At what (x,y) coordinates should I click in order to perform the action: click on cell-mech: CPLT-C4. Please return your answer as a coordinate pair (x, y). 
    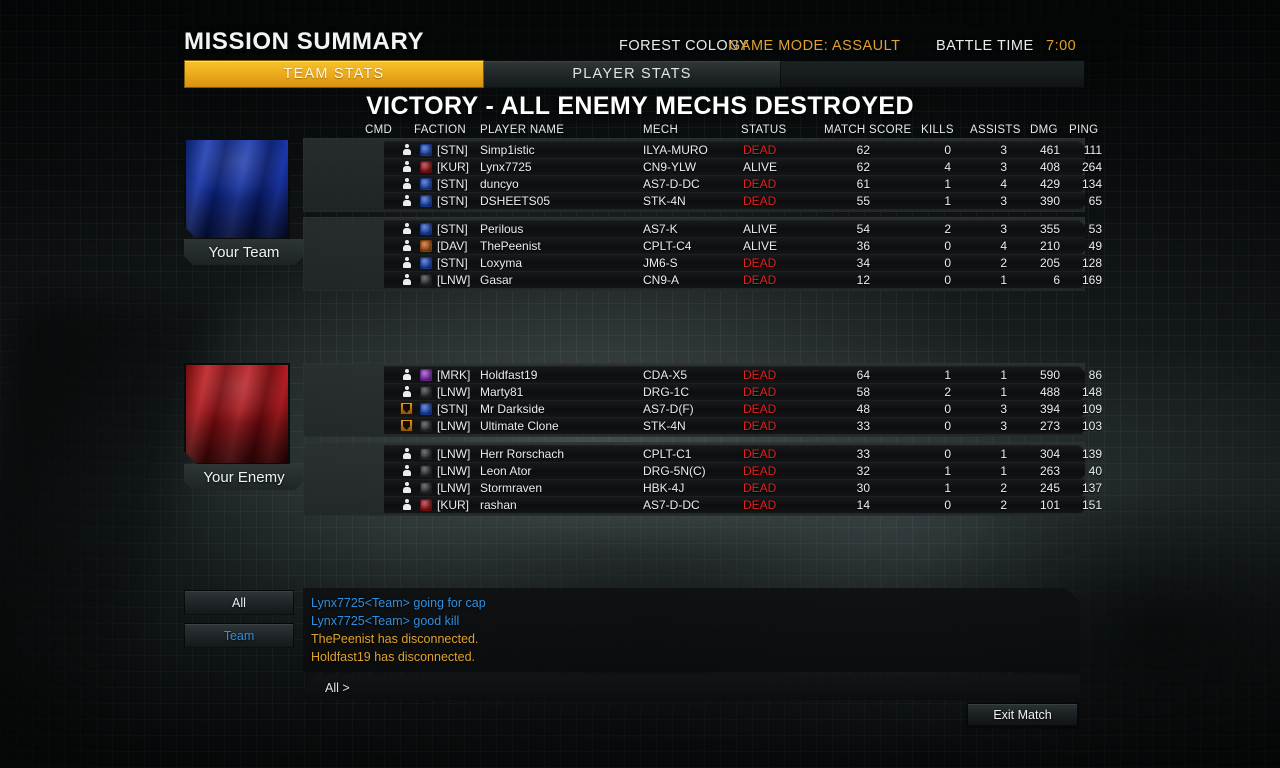
    Looking at the image, I should click on (667, 245).